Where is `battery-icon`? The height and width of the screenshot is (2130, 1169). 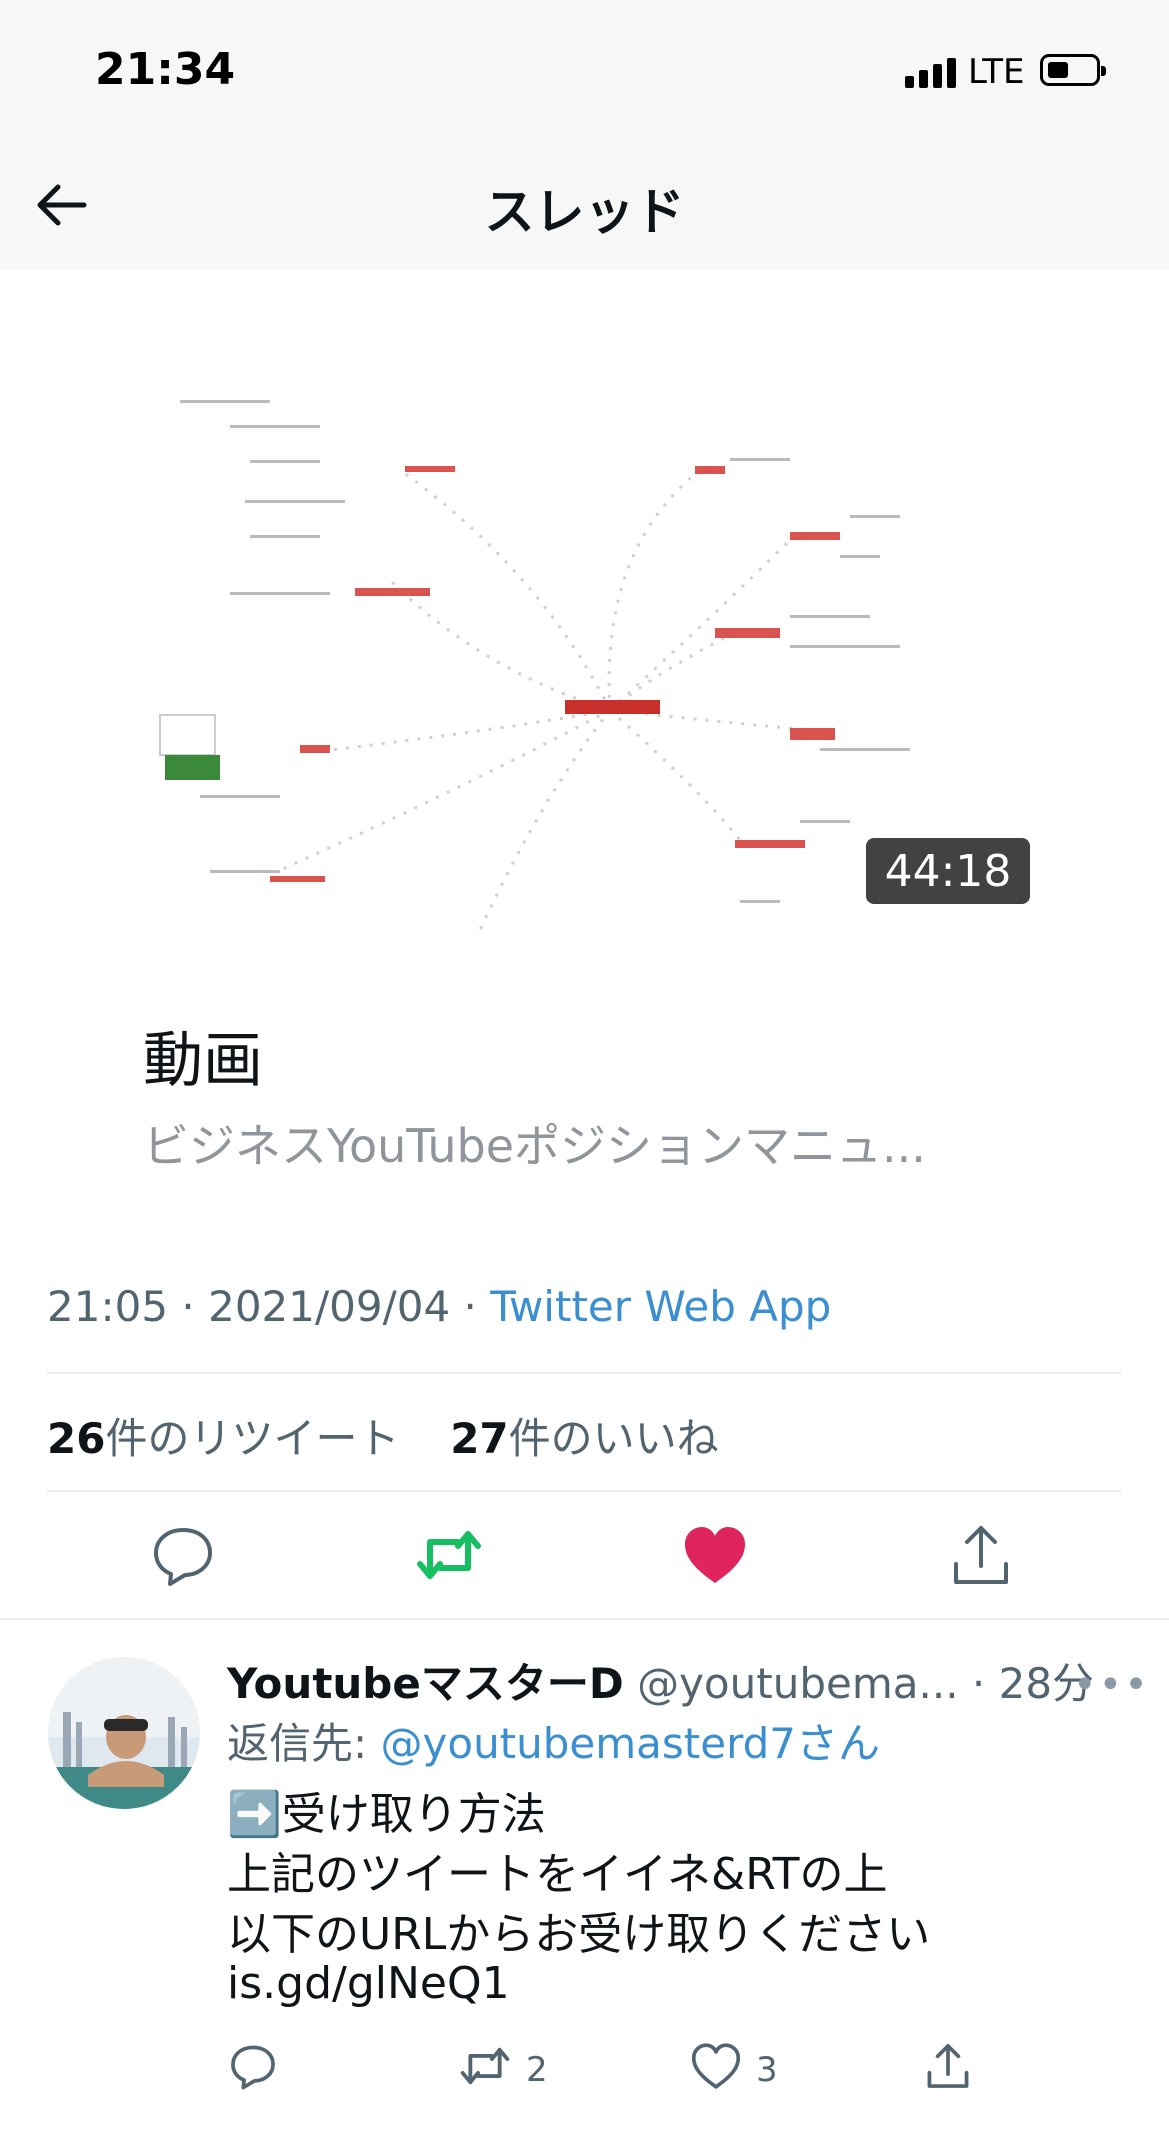
battery-icon is located at coordinates (1073, 70).